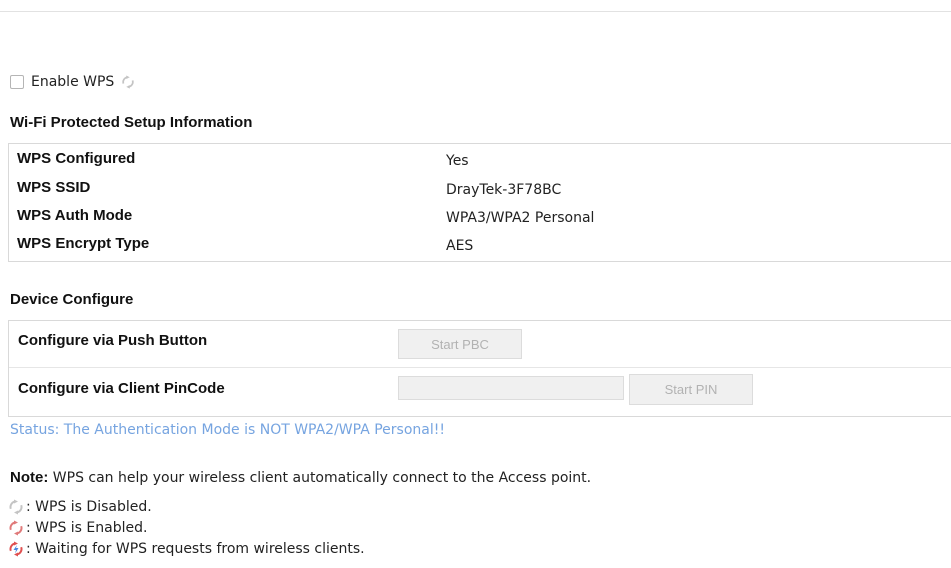 Image resolution: width=951 pixels, height=568 pixels. What do you see at coordinates (121, 388) in the screenshot?
I see `pin-code-label: Configure via Client PinCode` at bounding box center [121, 388].